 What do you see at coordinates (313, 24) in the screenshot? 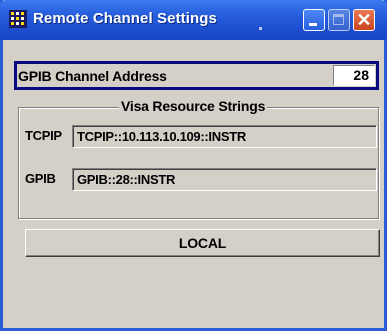
I see `minimize-icon` at bounding box center [313, 24].